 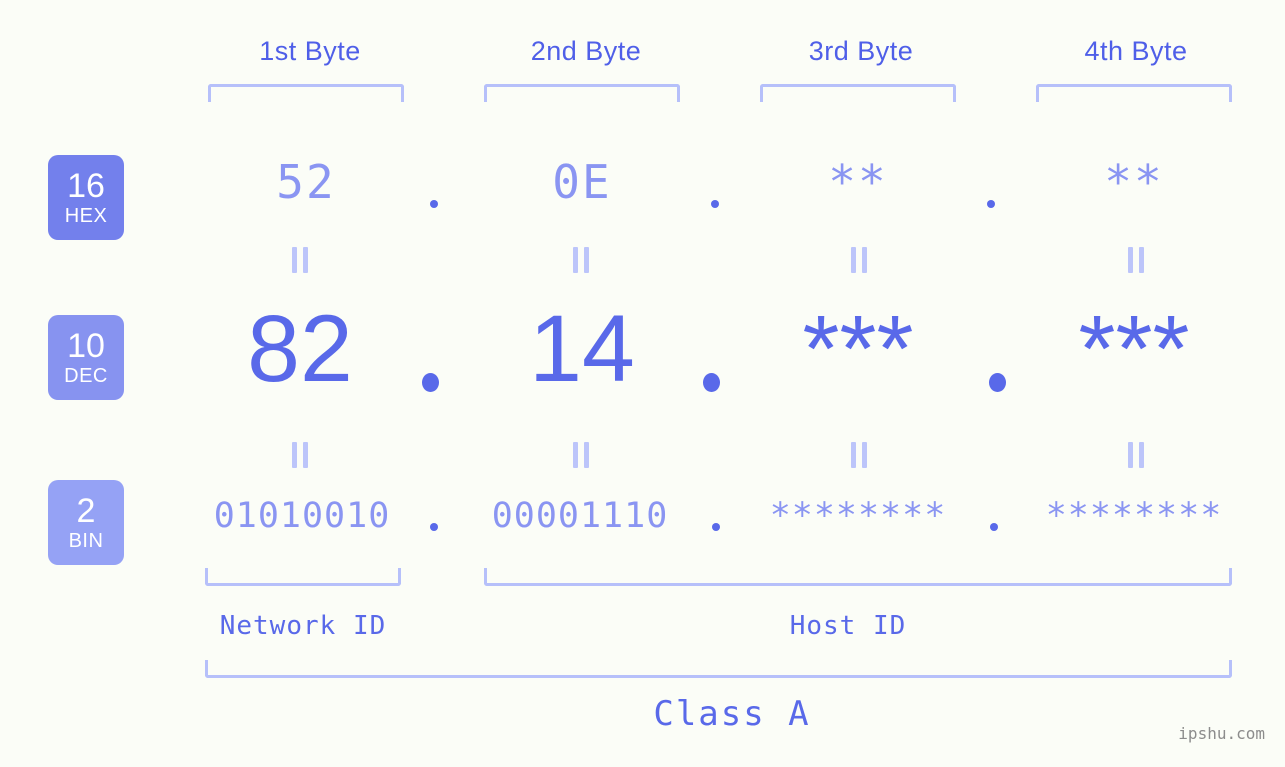 I want to click on base-badge-dec-number: 10, so click(x=86, y=346).